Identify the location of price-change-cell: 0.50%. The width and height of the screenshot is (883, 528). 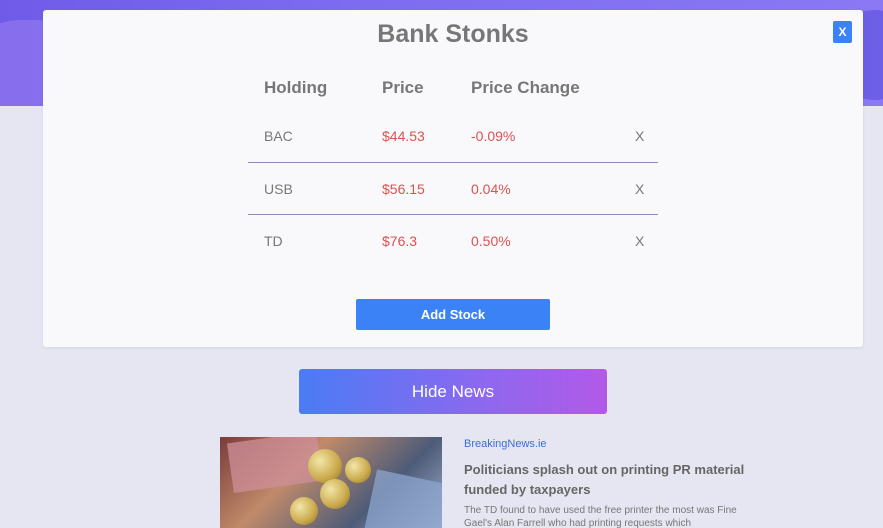
(491, 241).